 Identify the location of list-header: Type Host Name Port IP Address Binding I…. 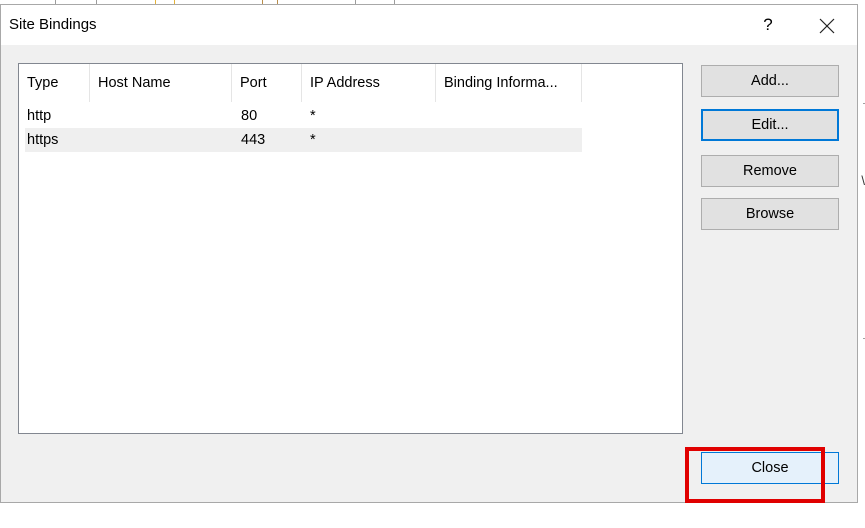
(350, 83).